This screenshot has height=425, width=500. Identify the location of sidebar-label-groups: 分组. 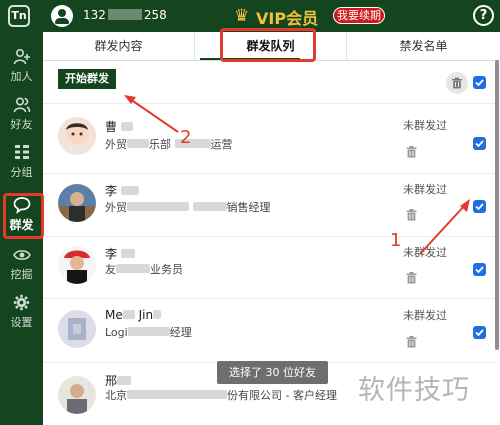
(21, 172).